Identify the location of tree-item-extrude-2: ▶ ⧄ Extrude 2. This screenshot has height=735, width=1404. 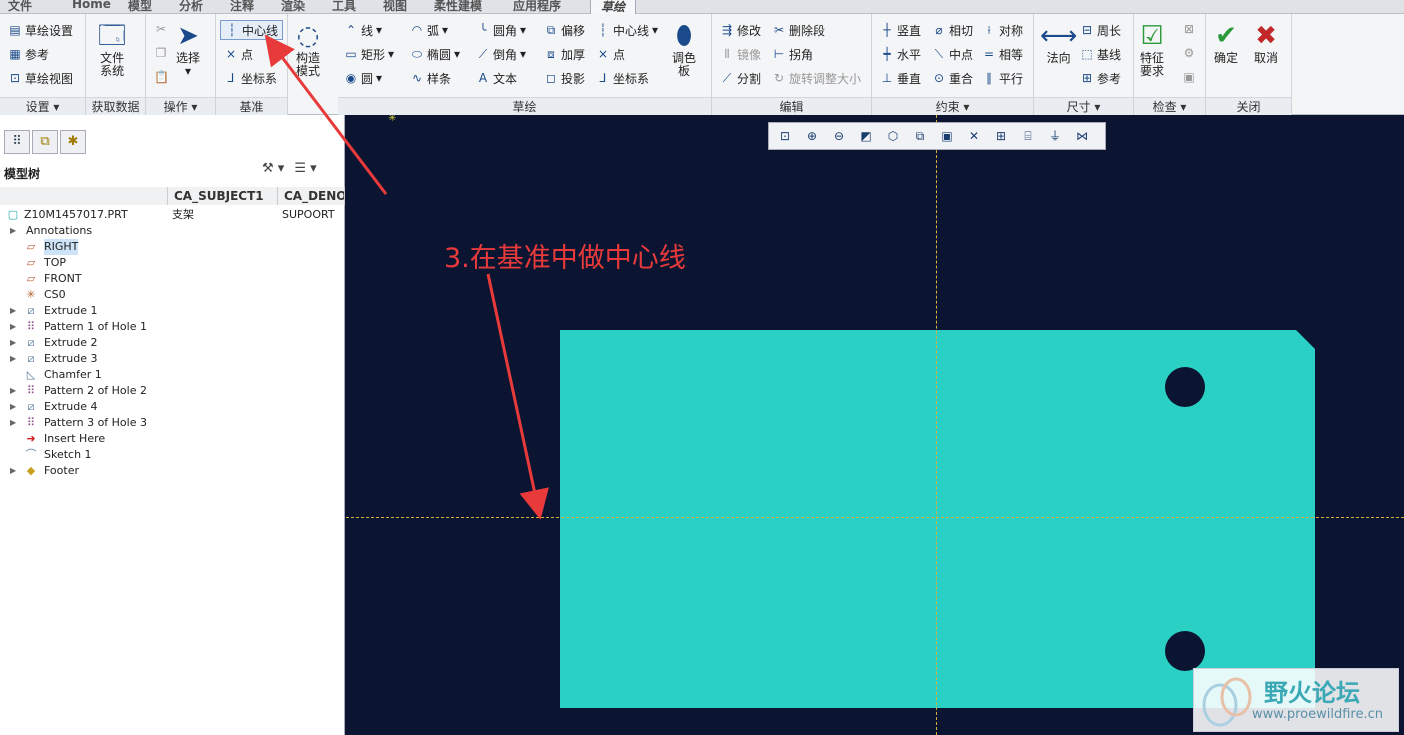
(174, 343).